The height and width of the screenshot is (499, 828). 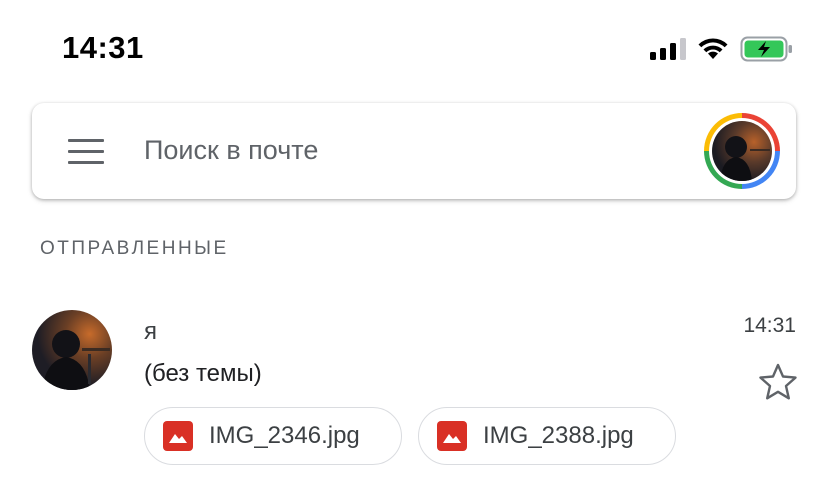 What do you see at coordinates (231, 150) in the screenshot?
I see `search-input: Поиск в почте` at bounding box center [231, 150].